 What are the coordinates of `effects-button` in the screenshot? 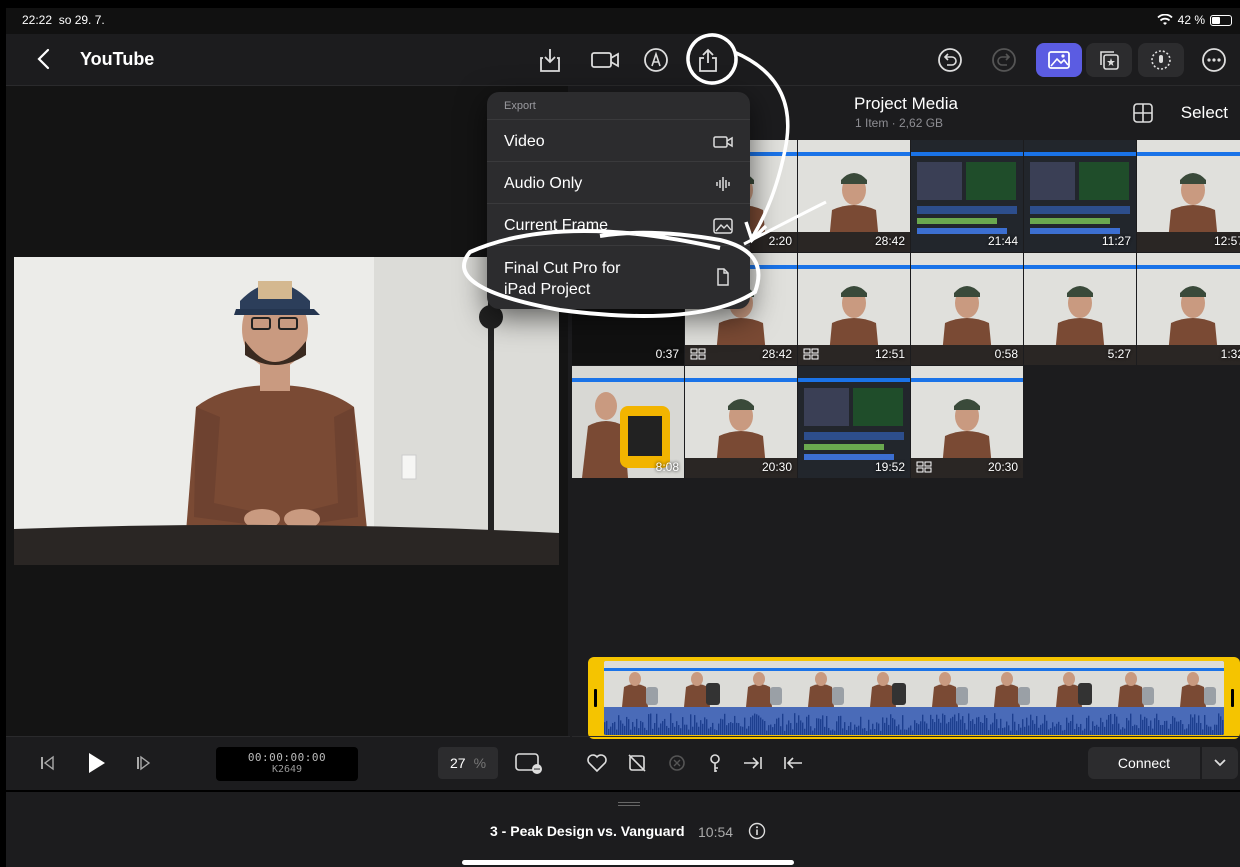 It's located at (1109, 60).